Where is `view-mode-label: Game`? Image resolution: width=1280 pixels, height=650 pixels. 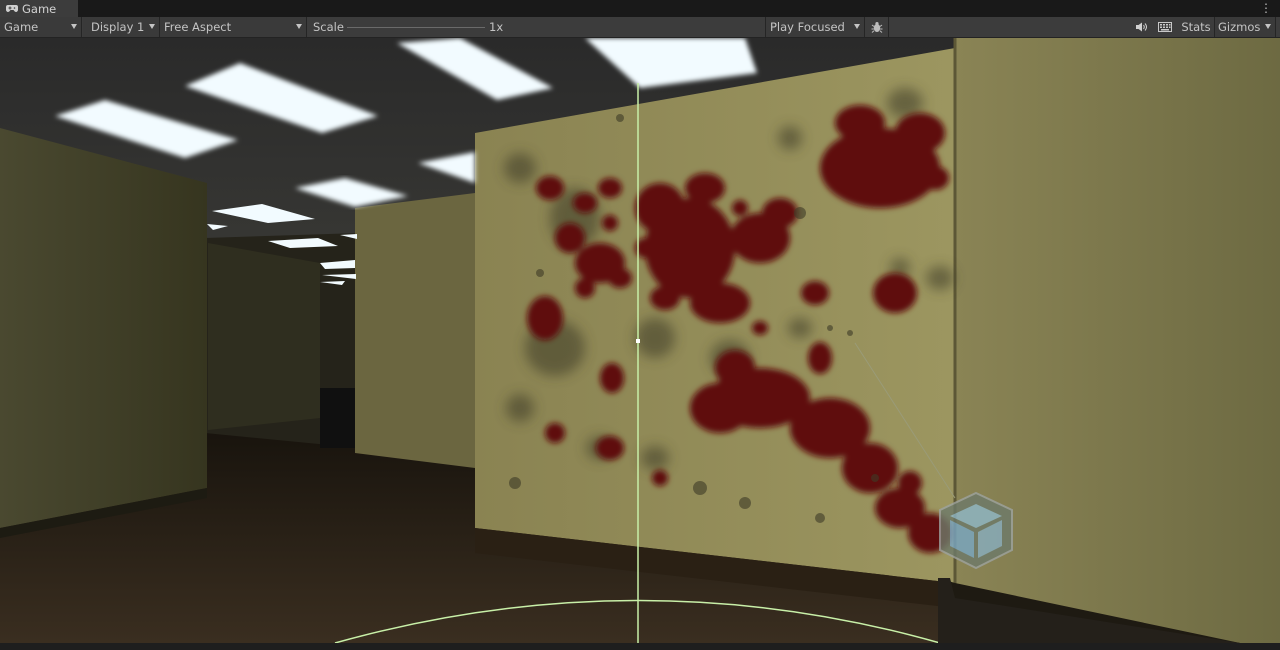
view-mode-label: Game is located at coordinates (21, 27).